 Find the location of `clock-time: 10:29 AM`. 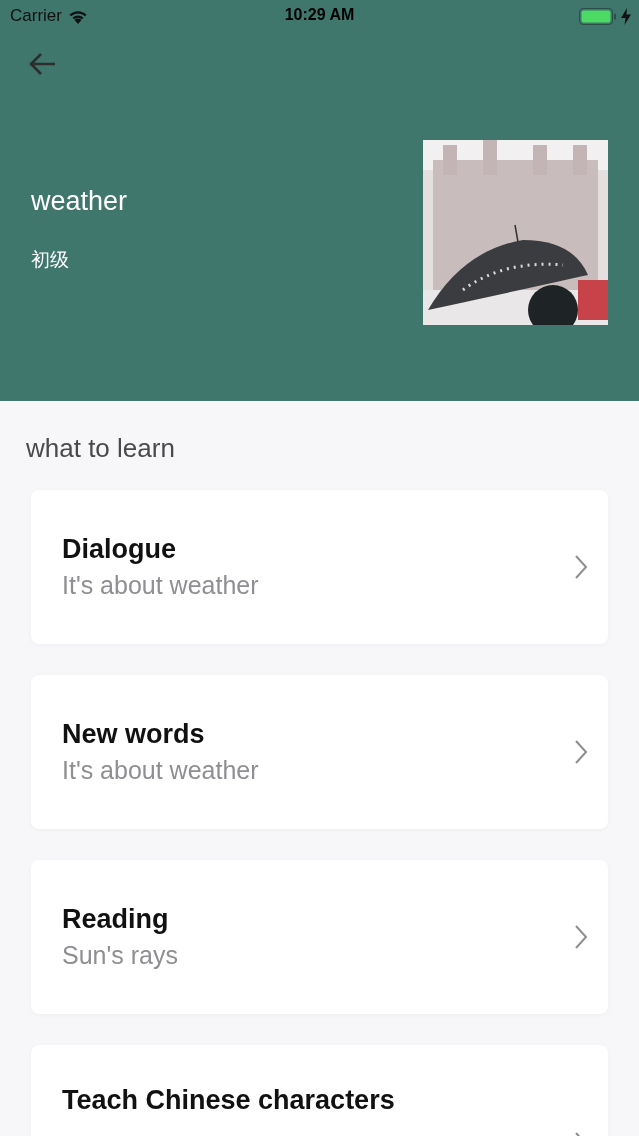

clock-time: 10:29 AM is located at coordinates (319, 15).